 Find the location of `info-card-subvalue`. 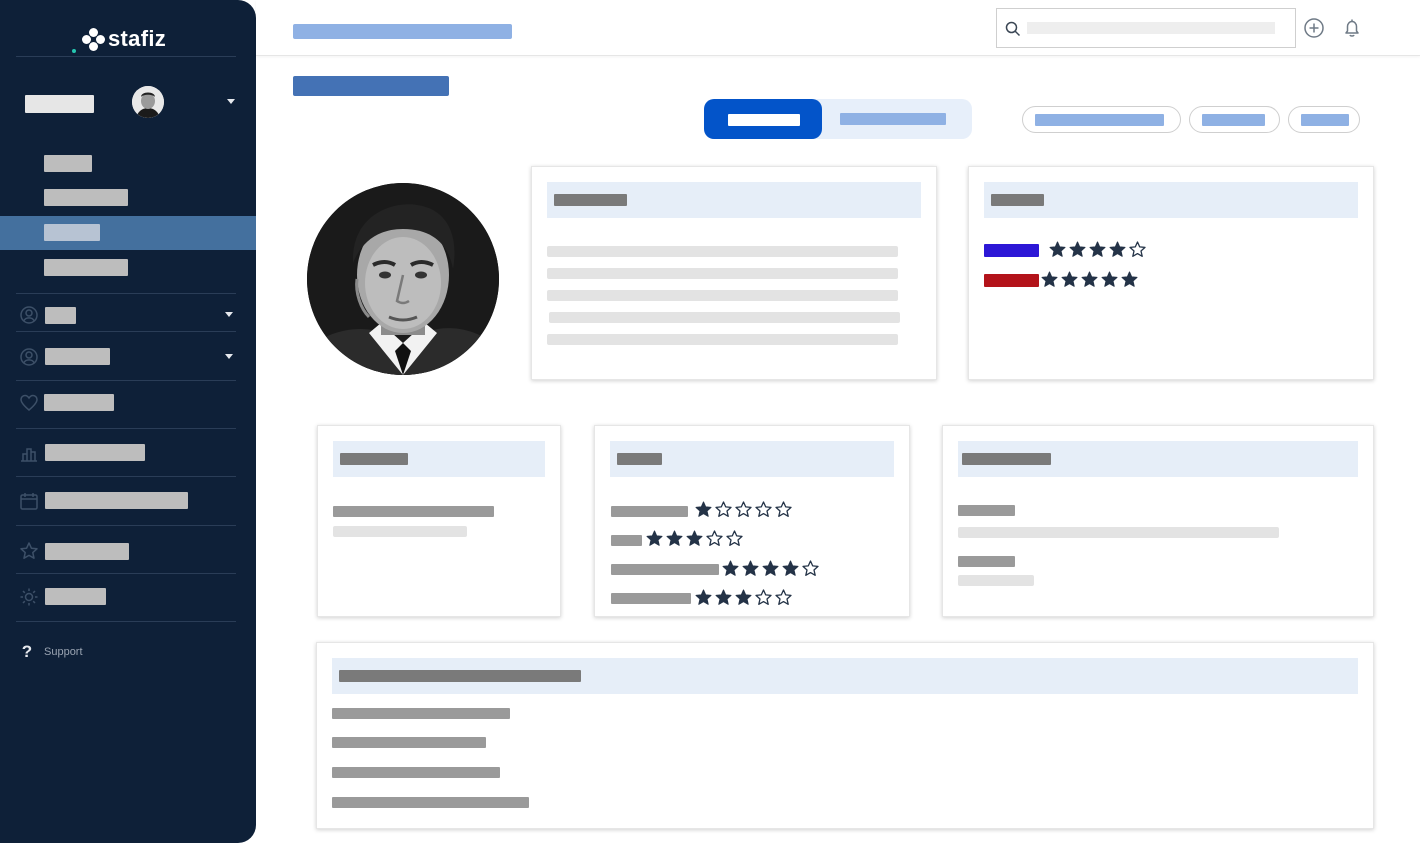

info-card-subvalue is located at coordinates (400, 531).